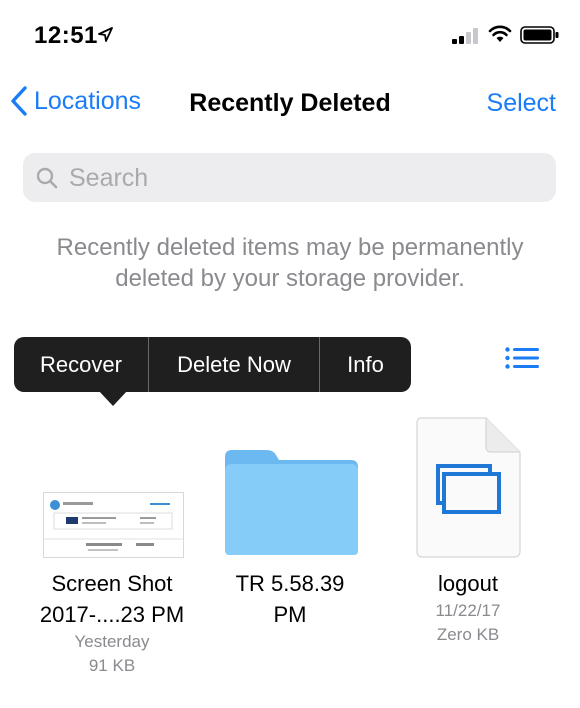  I want to click on navigation-bar: Locations Recently Deleted Select, so click(290, 104).